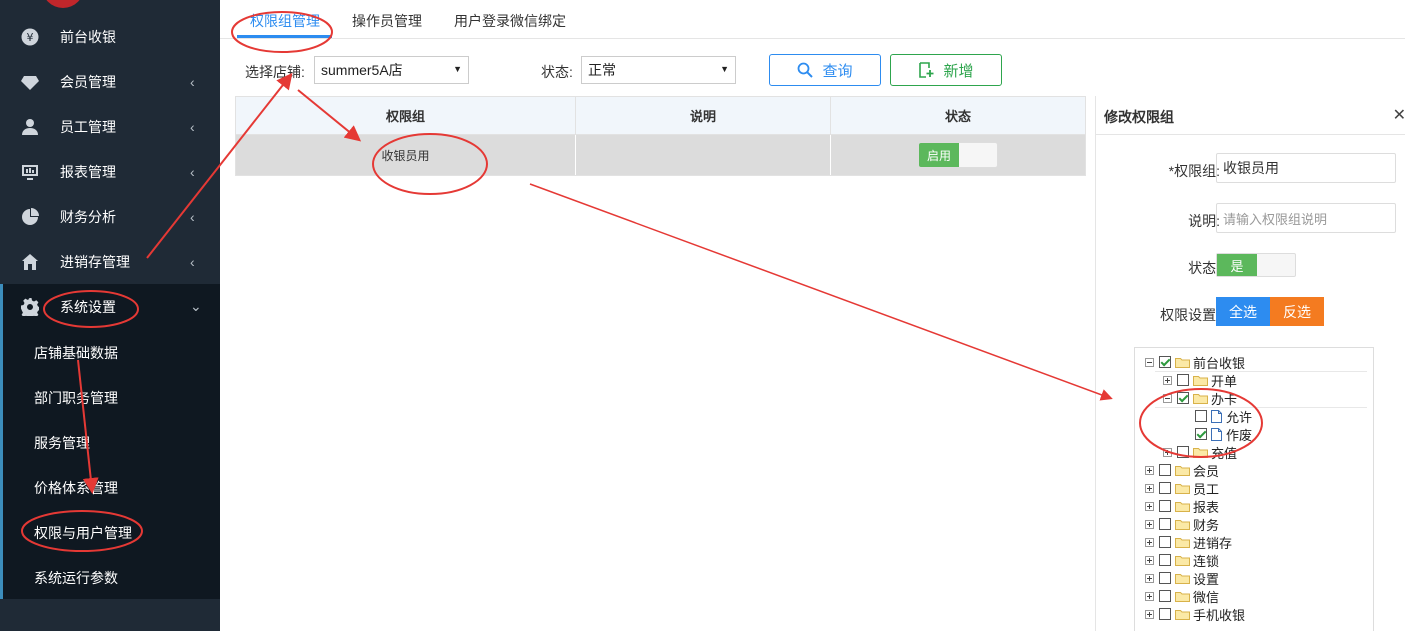 This screenshot has width=1405, height=631. I want to click on cell-group: 收银员用, so click(406, 155).